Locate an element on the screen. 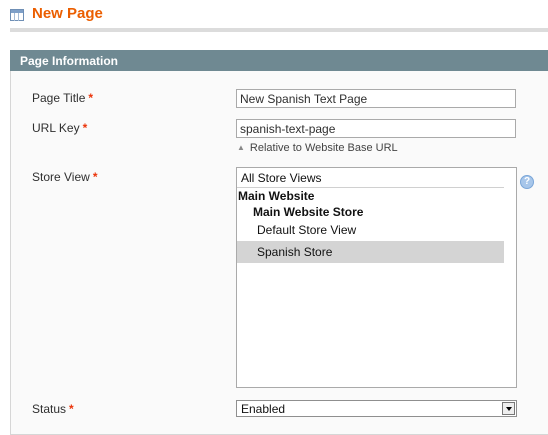 This screenshot has width=548, height=435. note-arrow-icon: ▲ is located at coordinates (241, 147).